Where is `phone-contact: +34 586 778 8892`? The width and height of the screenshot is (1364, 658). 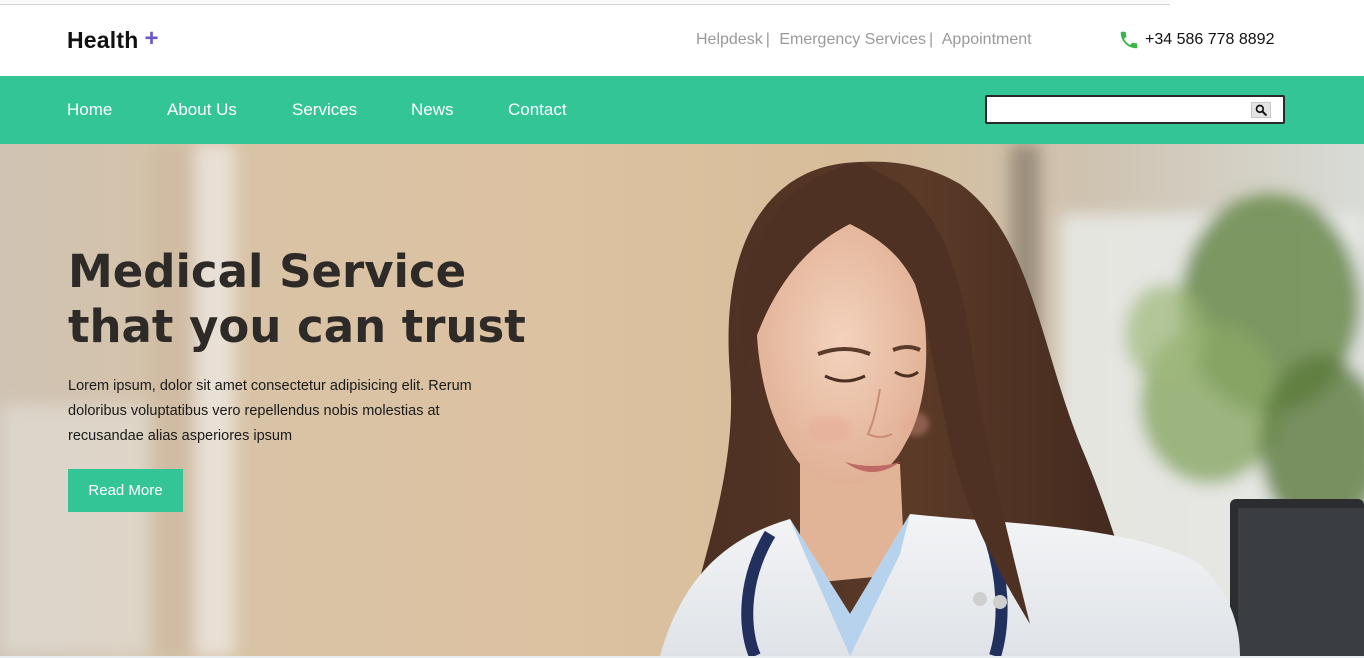
phone-contact: +34 586 778 8892 is located at coordinates (1196, 40).